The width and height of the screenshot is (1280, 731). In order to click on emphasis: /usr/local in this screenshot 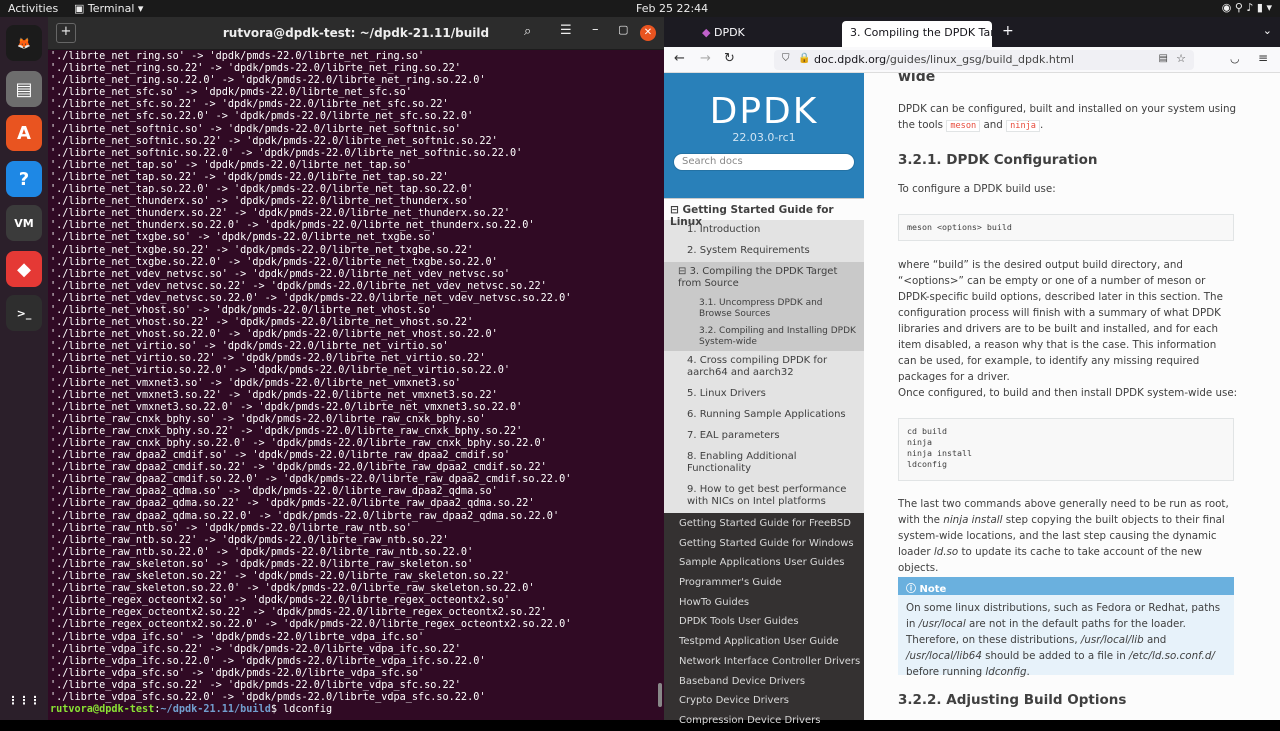, I will do `click(942, 624)`.